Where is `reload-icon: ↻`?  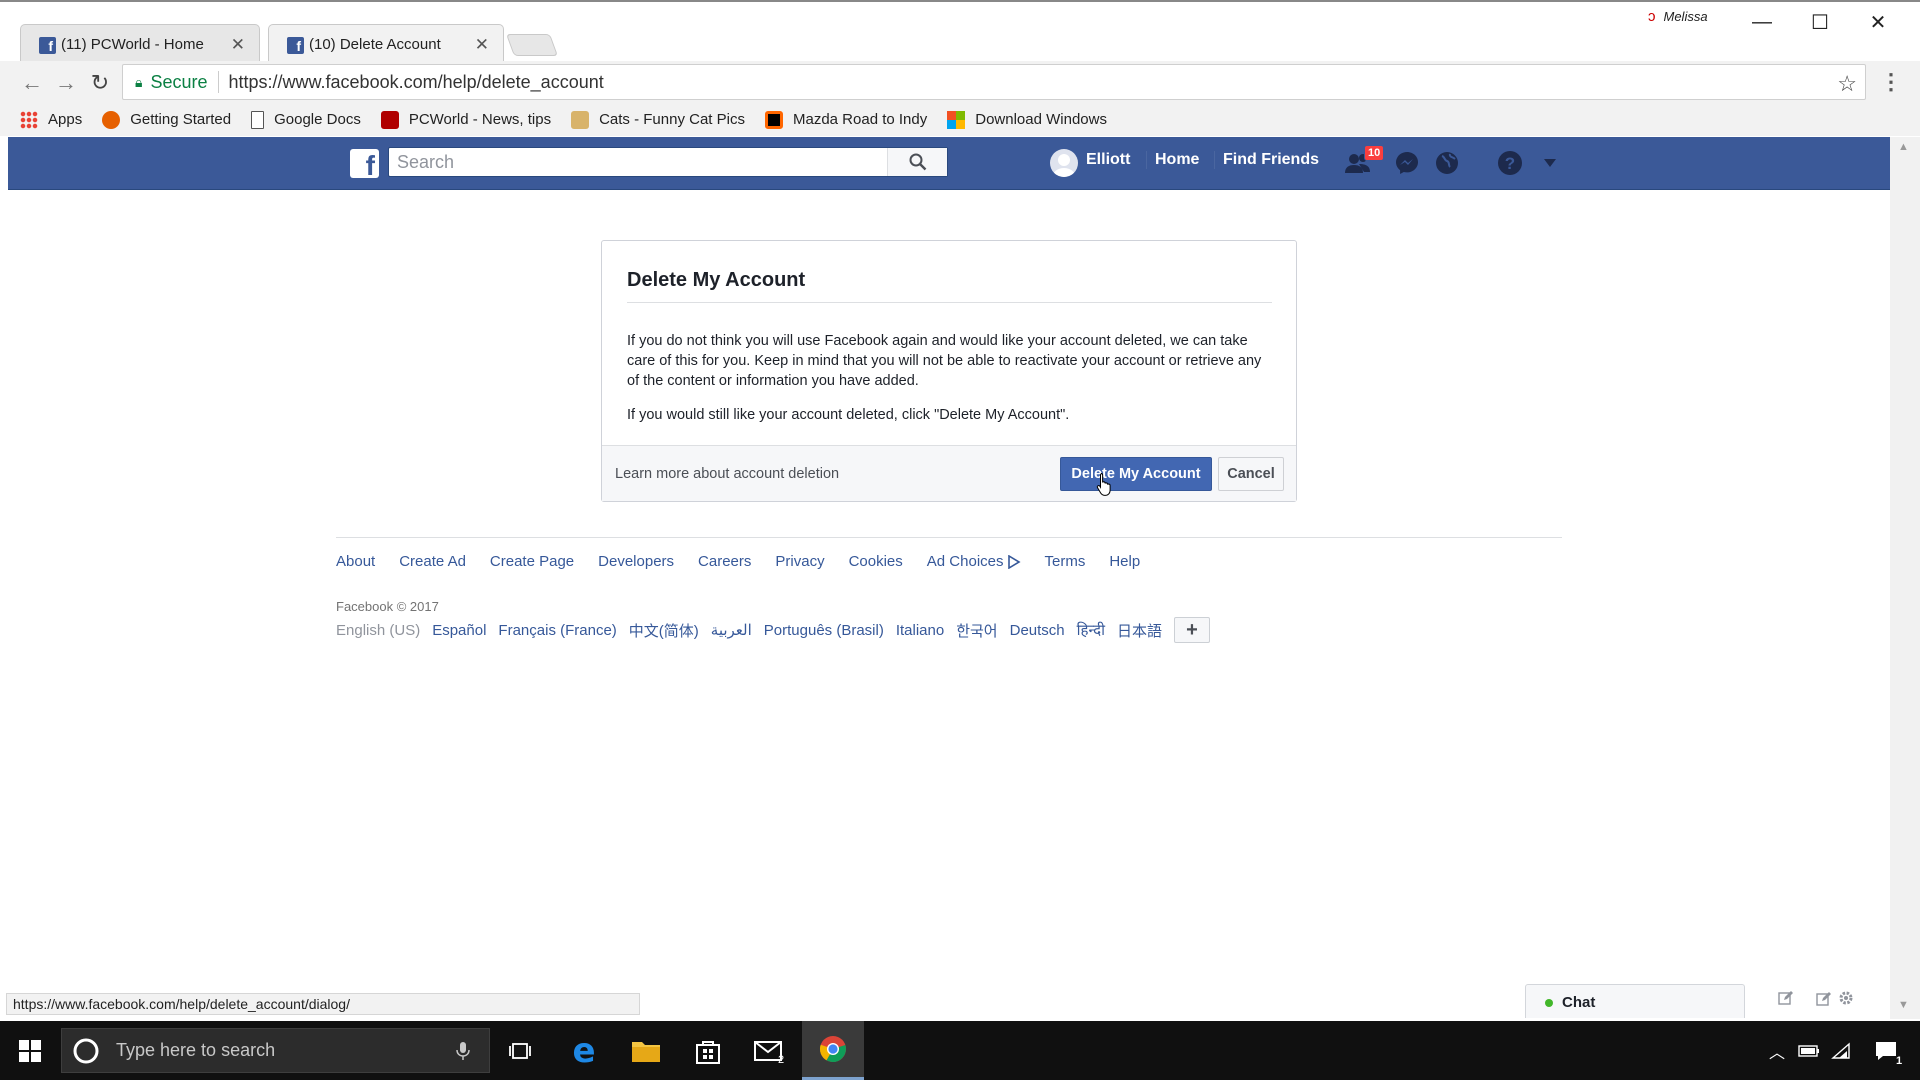 reload-icon: ↻ is located at coordinates (100, 83).